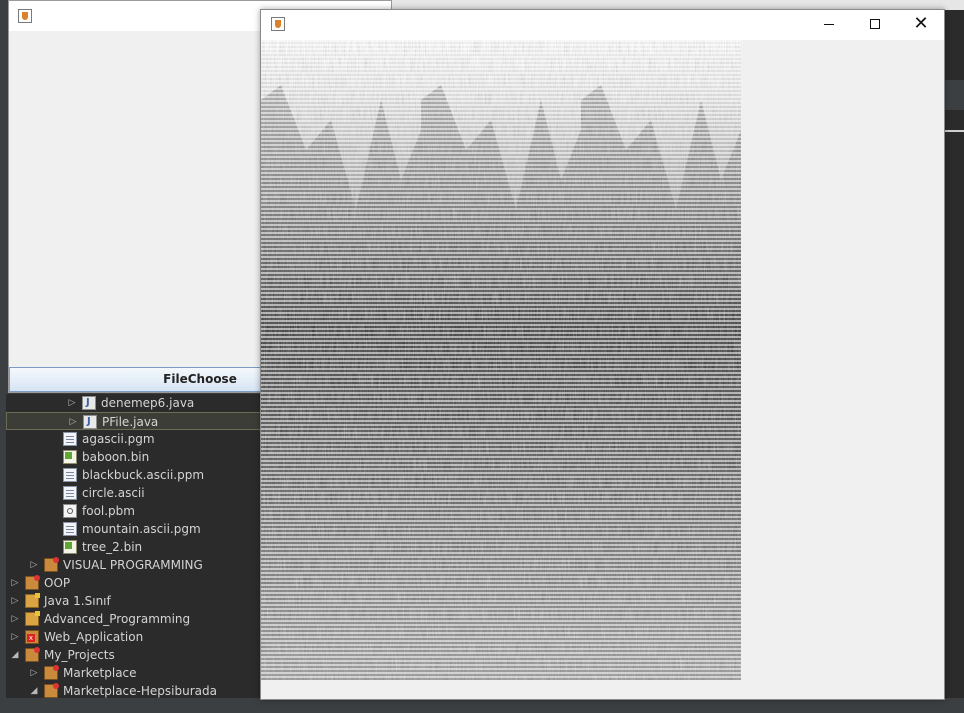  I want to click on ide-background-bottom, so click(482, 705).